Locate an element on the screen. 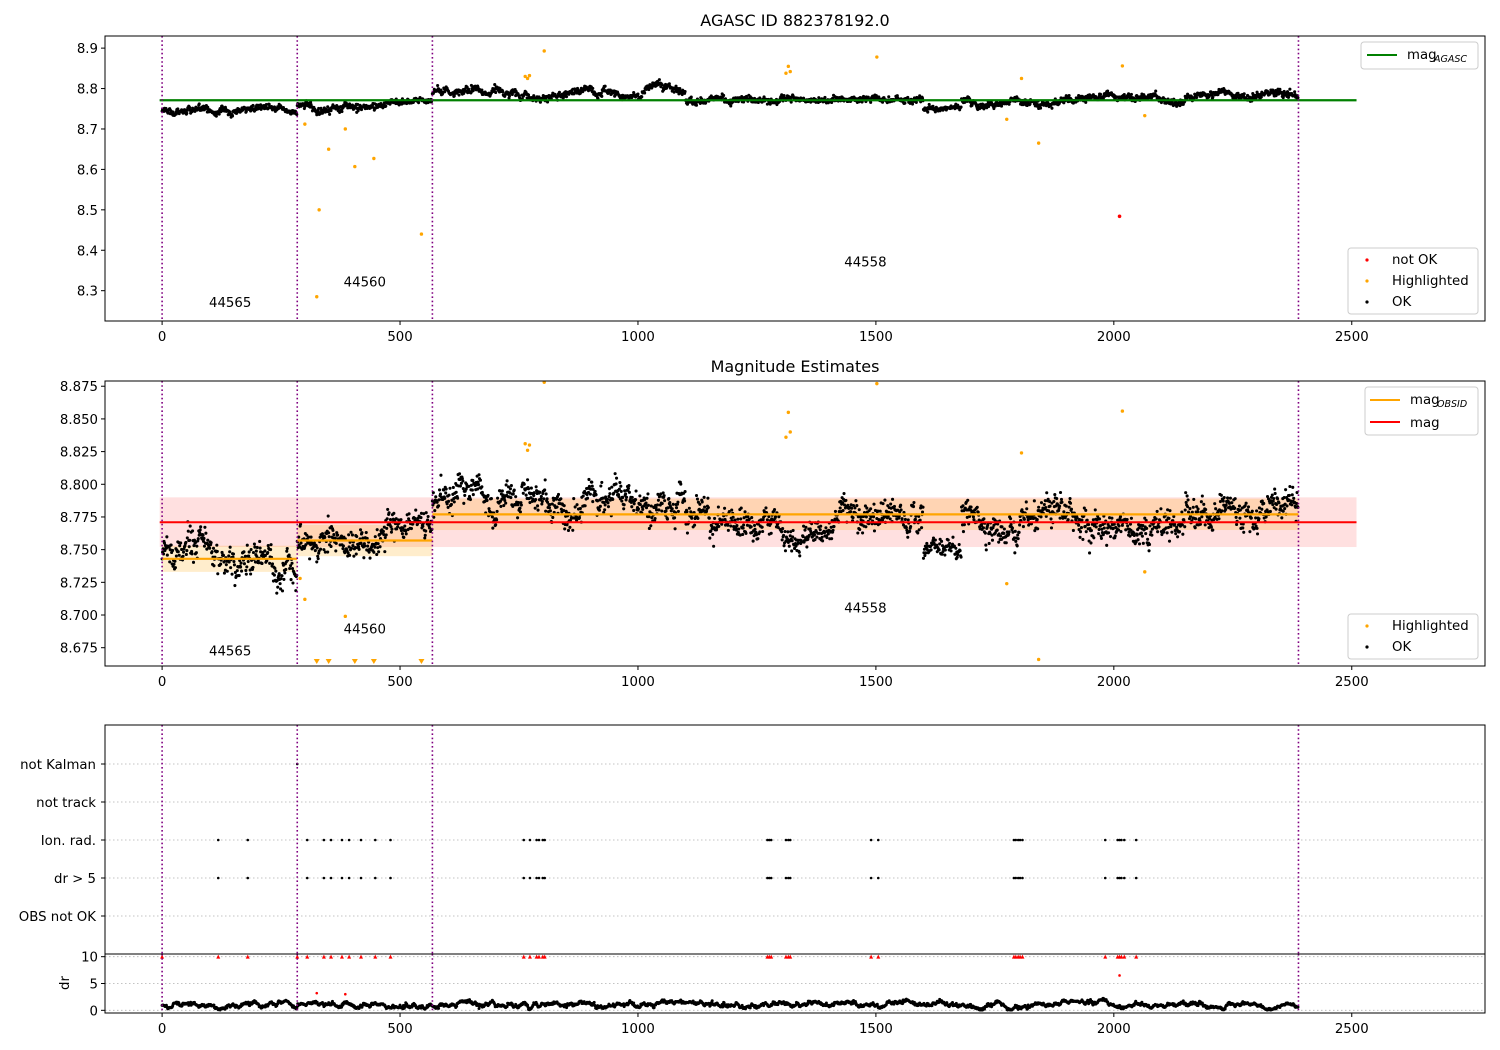 The image size is (1500, 1050). y-tick-label: 8.775 is located at coordinates (79, 518).